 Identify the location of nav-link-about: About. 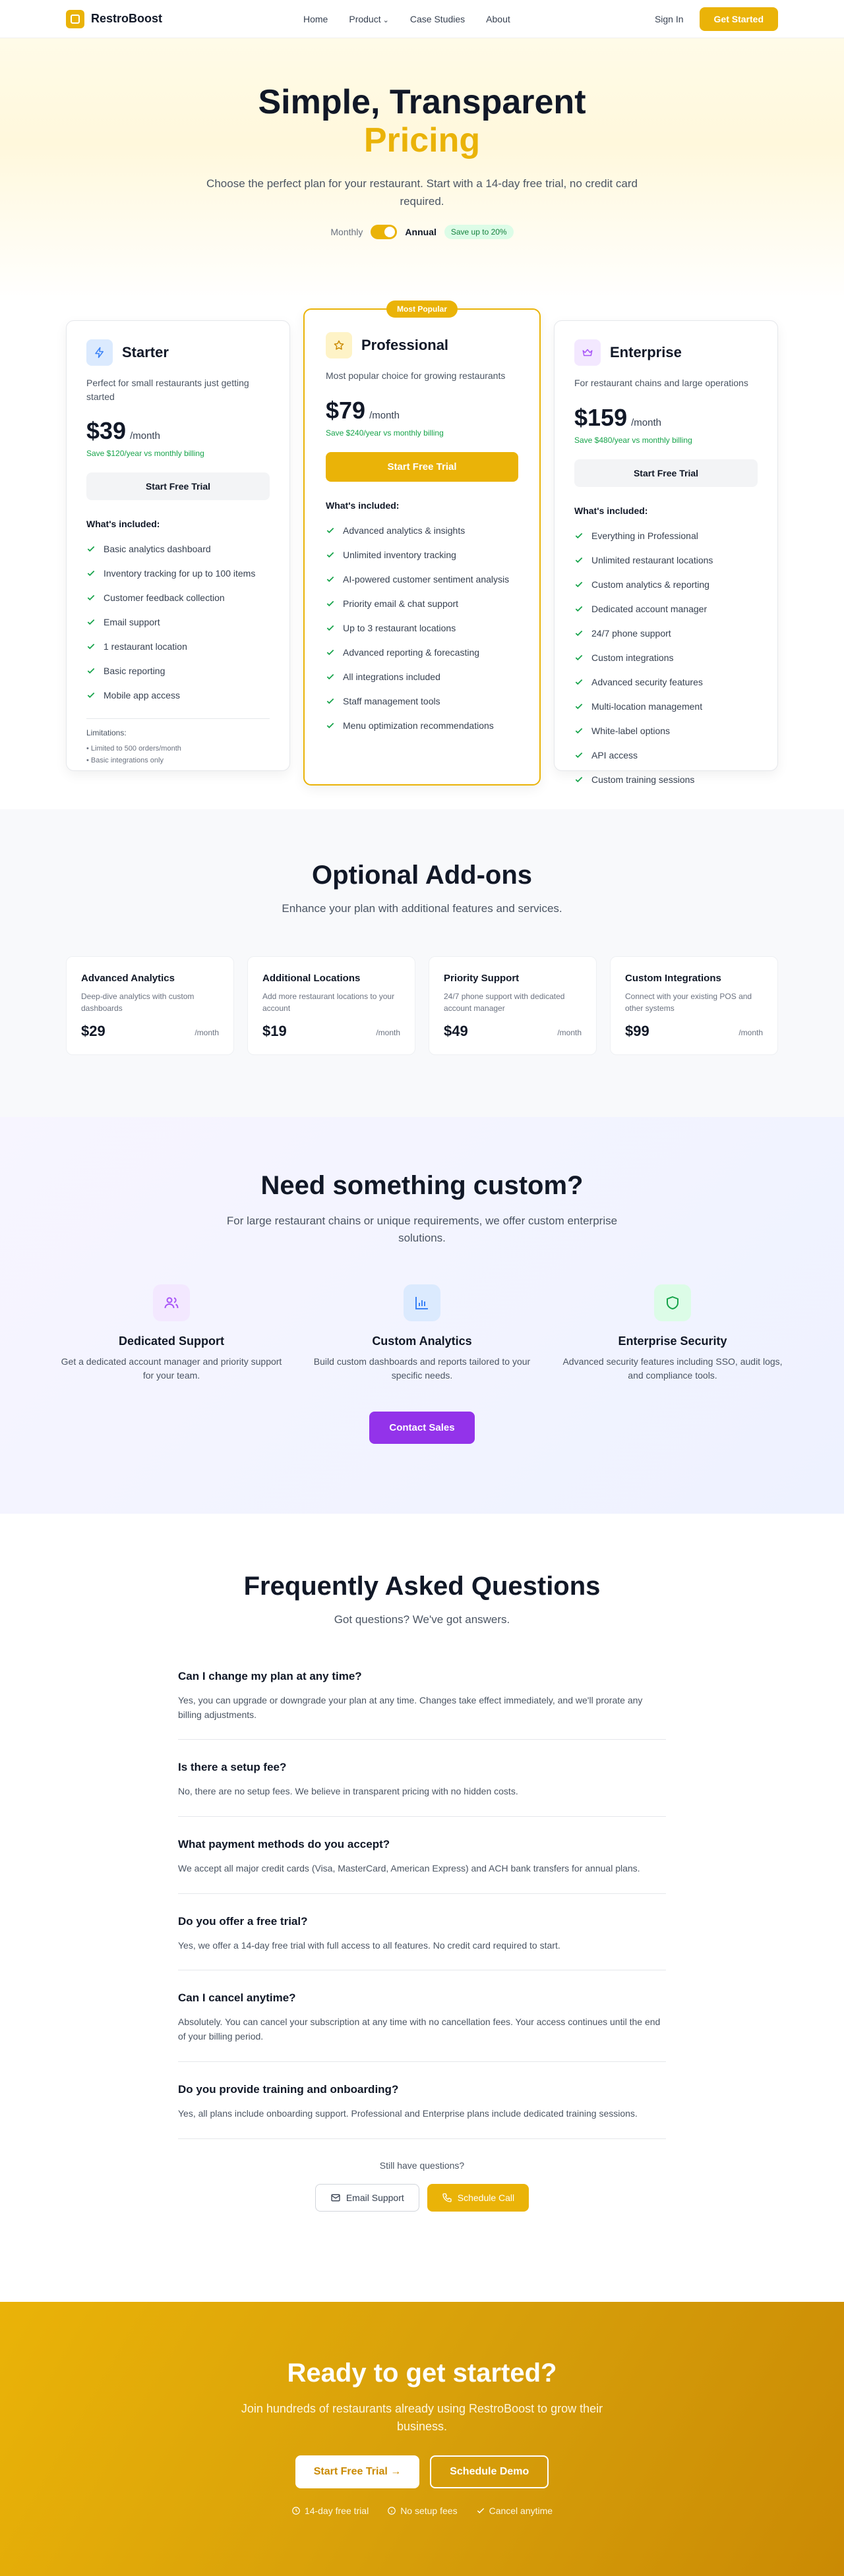
(498, 19).